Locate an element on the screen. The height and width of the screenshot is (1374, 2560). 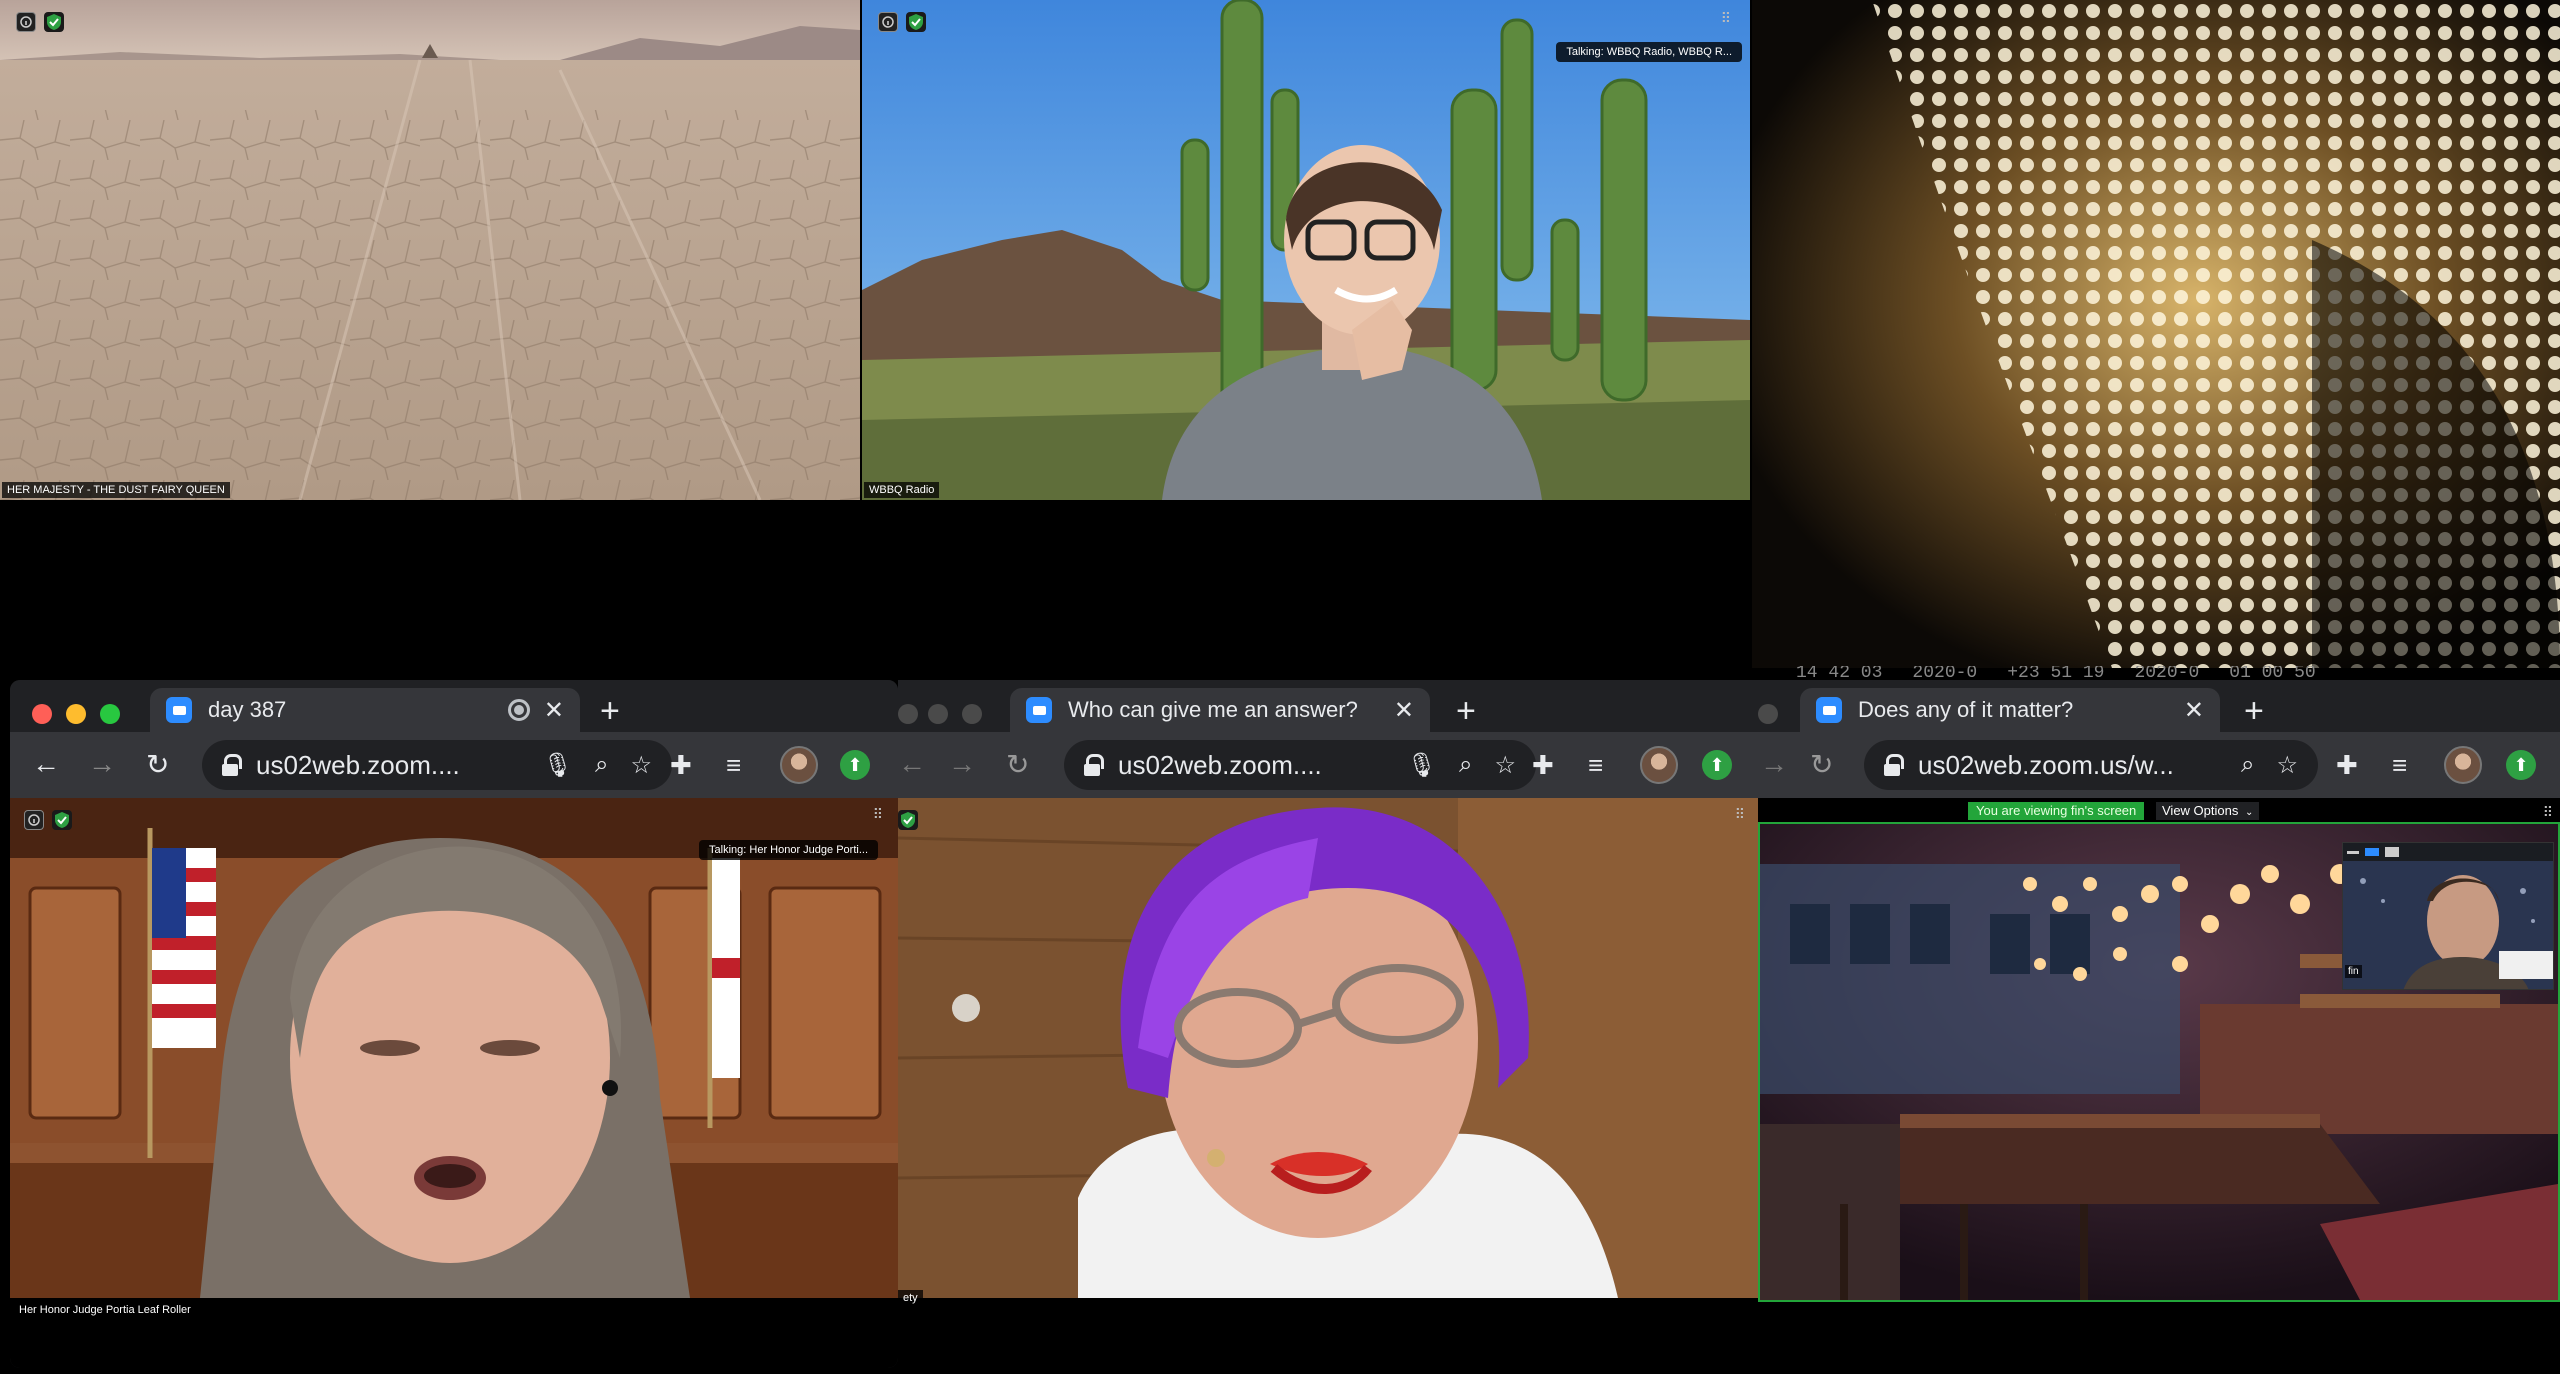
purple-hair-video-frame is located at coordinates (1328, 1048).